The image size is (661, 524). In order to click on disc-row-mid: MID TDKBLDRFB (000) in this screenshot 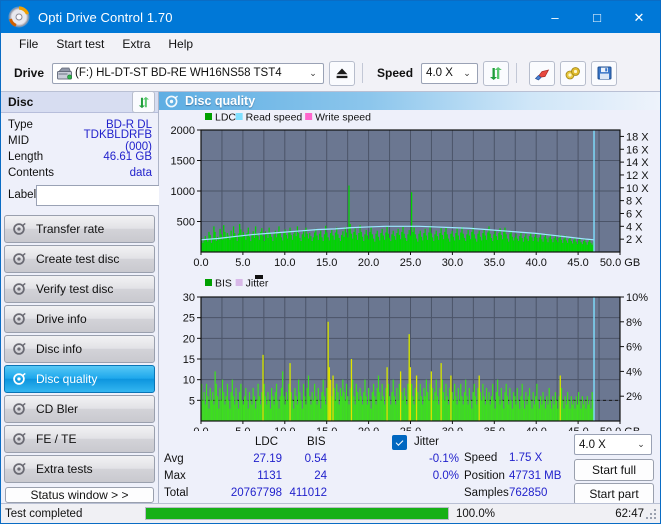, I will do `click(80, 141)`.